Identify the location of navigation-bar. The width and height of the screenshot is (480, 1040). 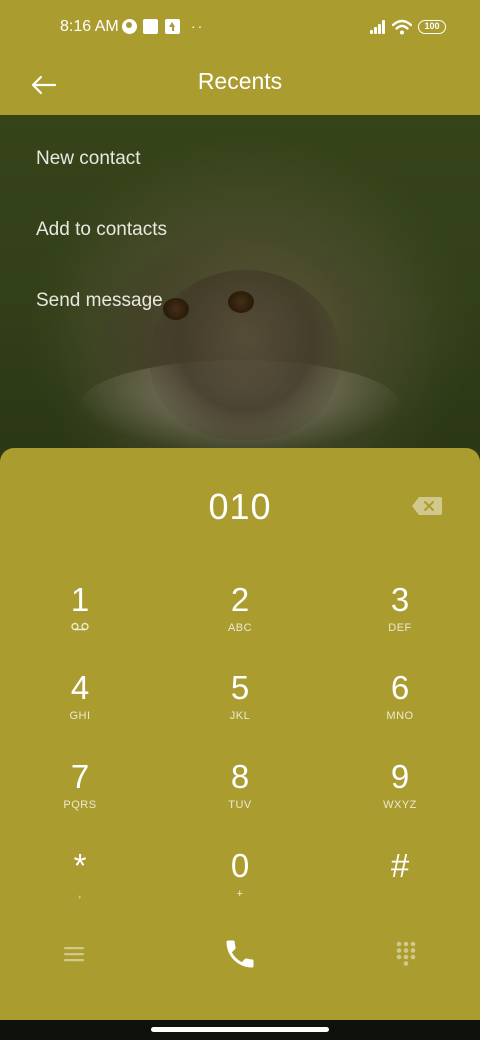
(240, 1030).